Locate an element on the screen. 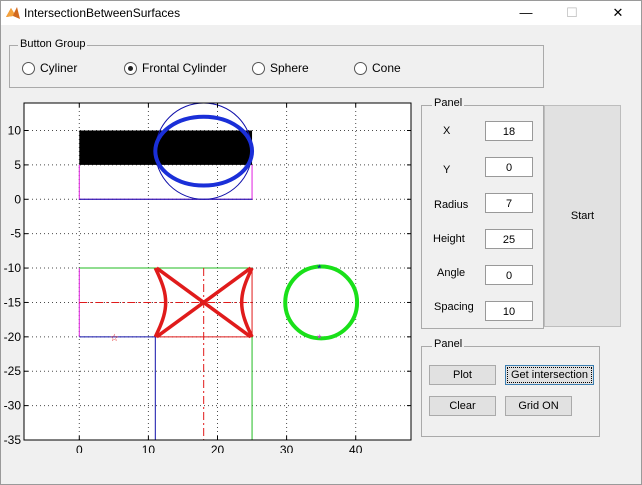 The image size is (642, 485). x-tick-label: 30 is located at coordinates (287, 448).